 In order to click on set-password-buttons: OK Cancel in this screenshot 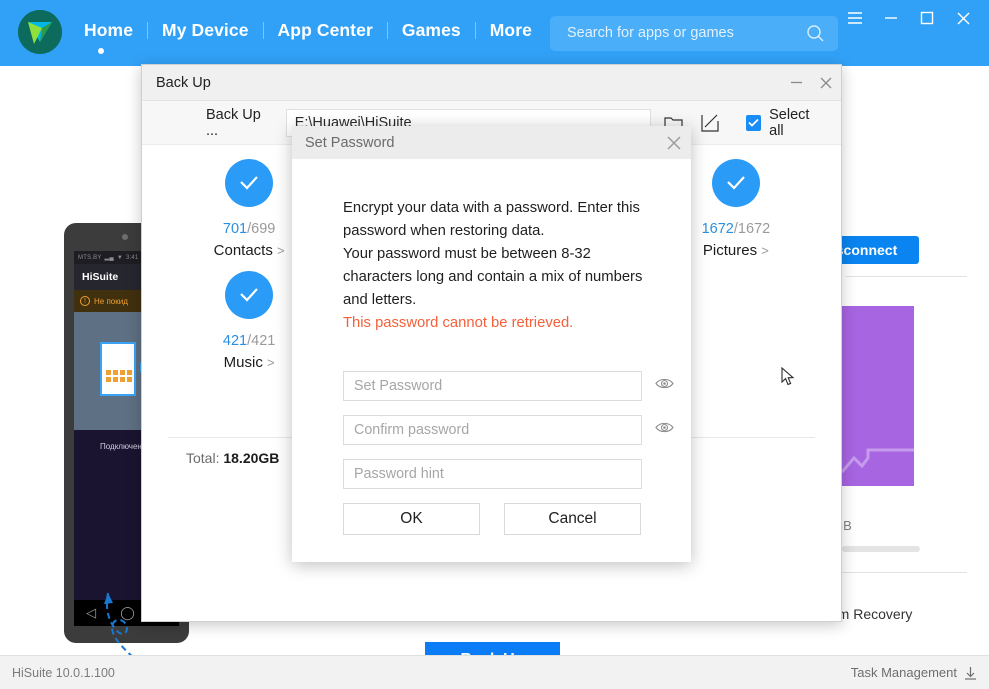, I will do `click(517, 519)`.